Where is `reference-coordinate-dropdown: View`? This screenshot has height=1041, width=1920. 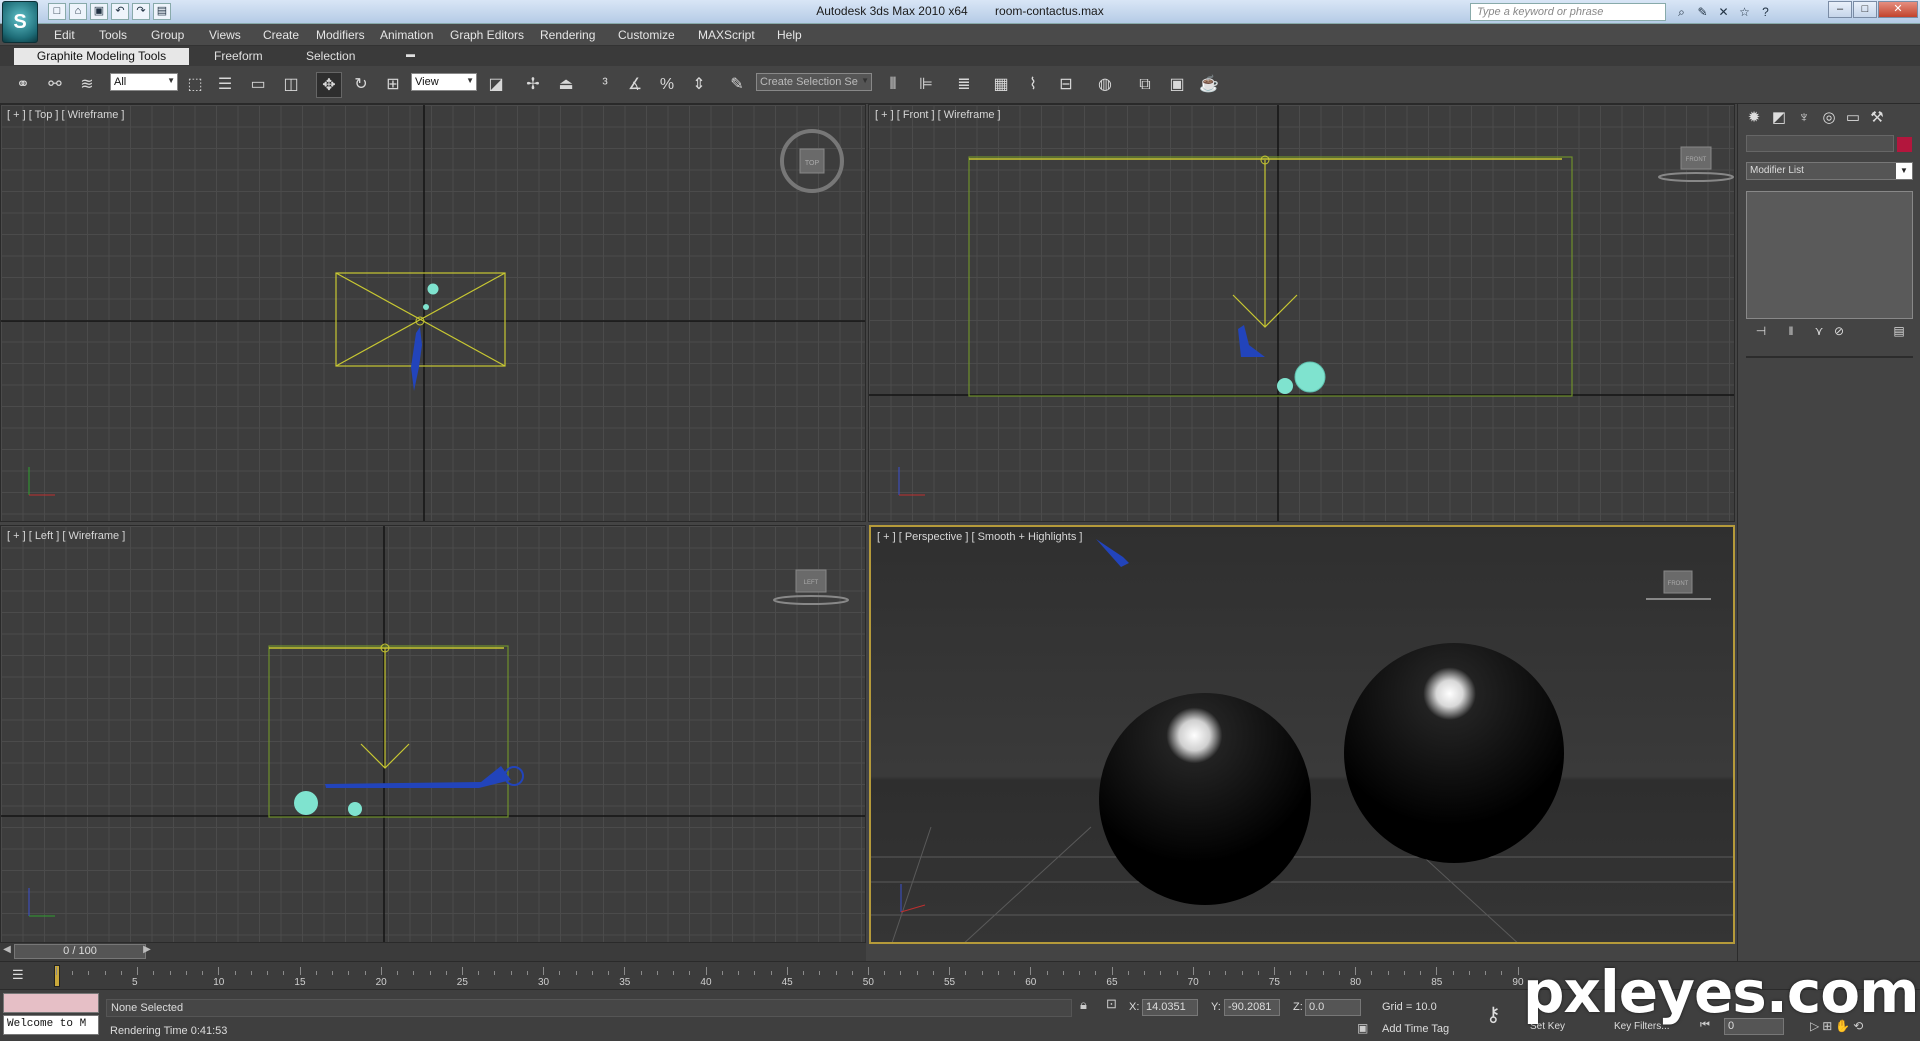 reference-coordinate-dropdown: View is located at coordinates (444, 82).